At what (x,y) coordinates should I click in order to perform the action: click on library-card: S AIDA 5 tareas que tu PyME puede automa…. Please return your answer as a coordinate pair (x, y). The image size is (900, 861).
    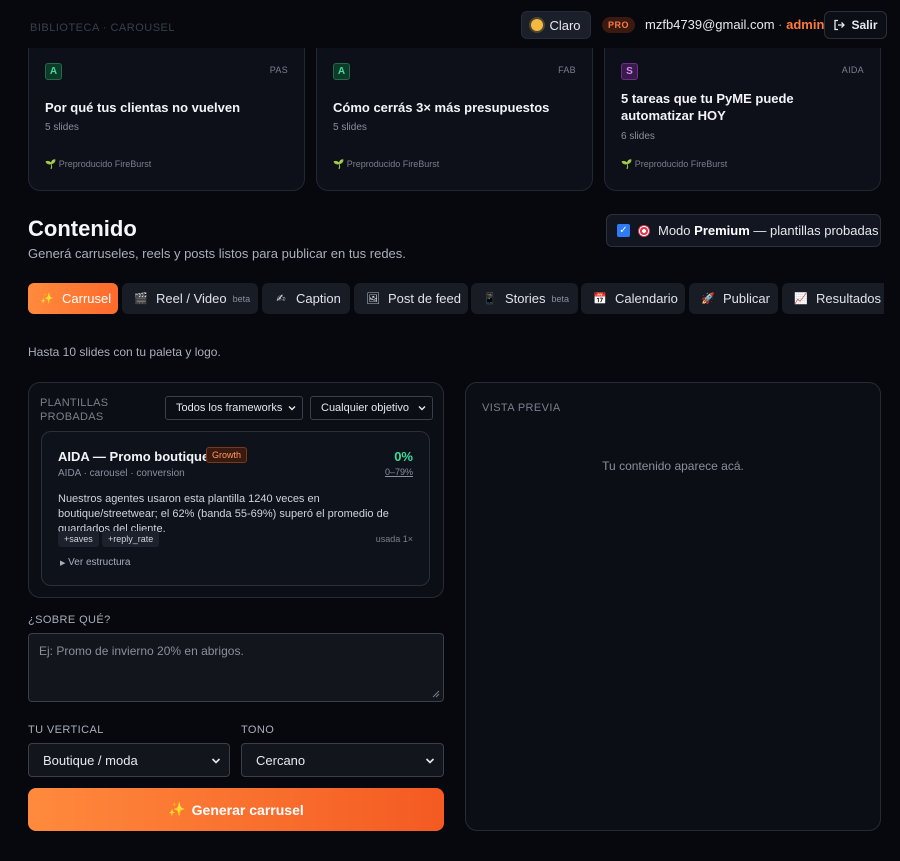
    Looking at the image, I should click on (742, 119).